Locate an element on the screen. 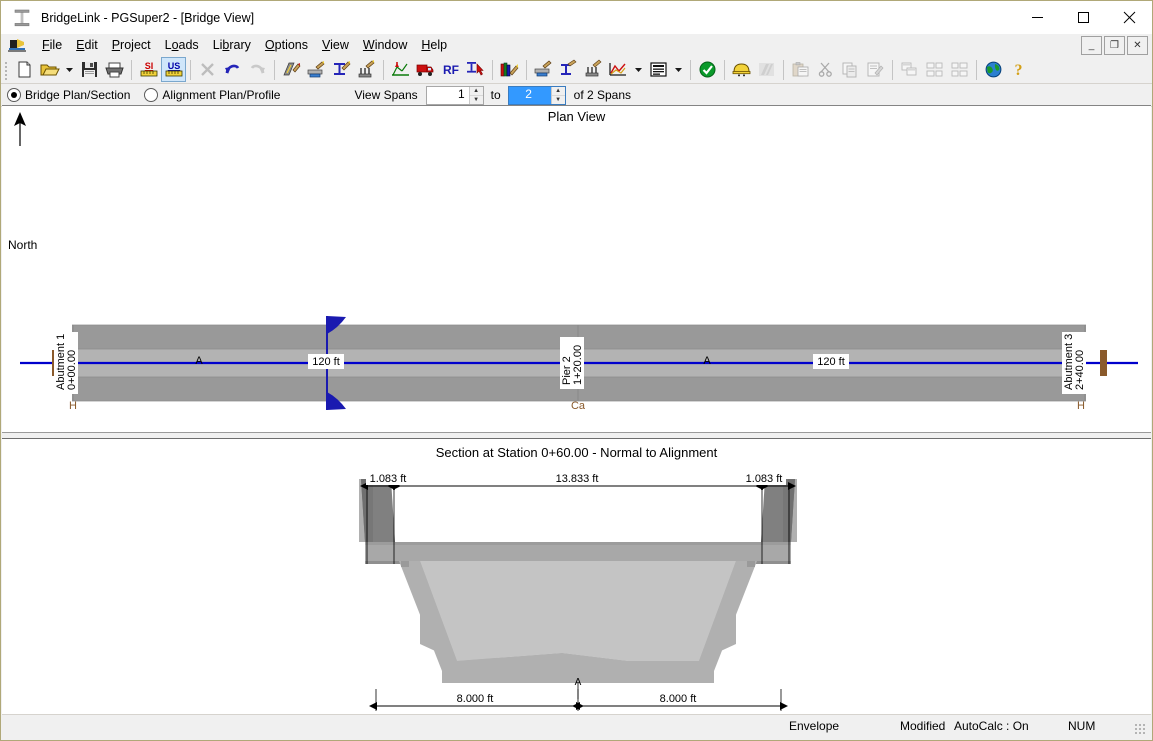 This screenshot has width=1153, height=741. maximize-button is located at coordinates (1083, 17).